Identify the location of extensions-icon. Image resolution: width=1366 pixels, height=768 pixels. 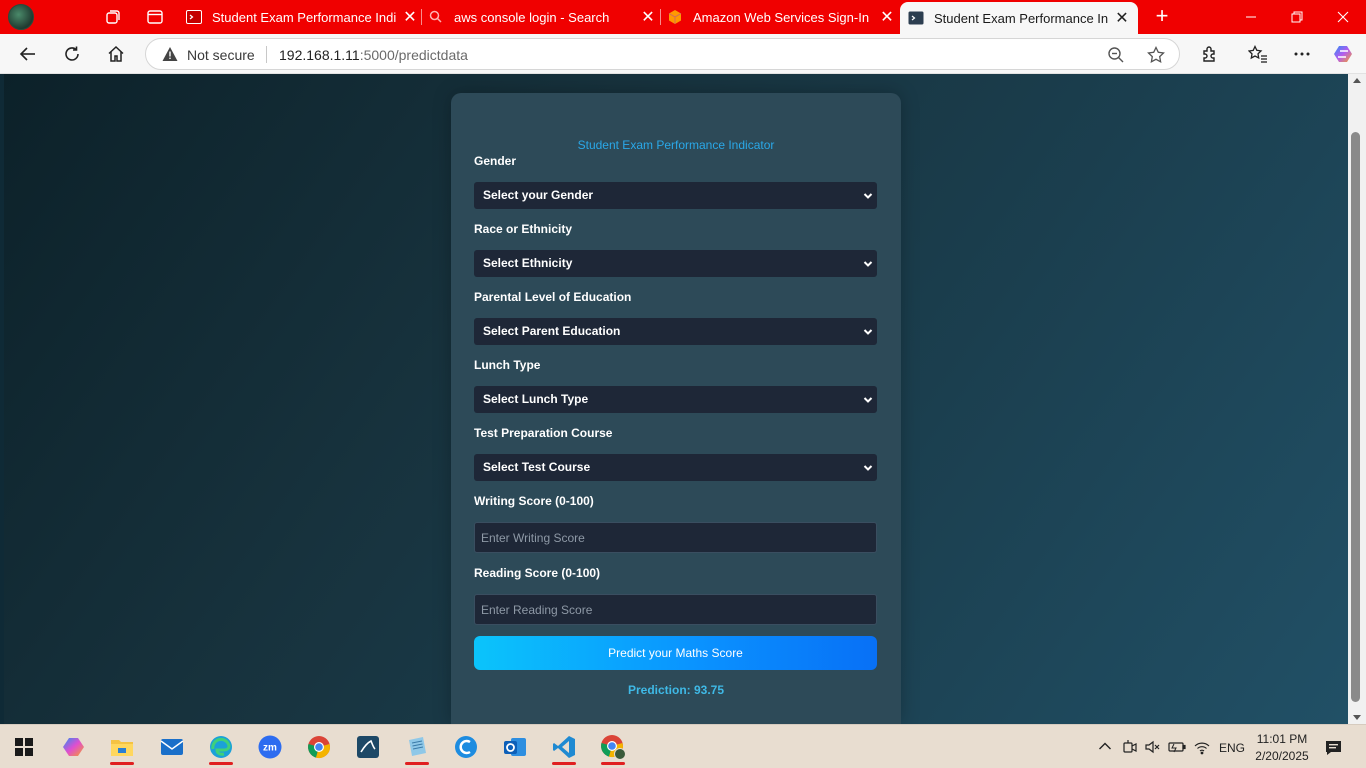
(1210, 54).